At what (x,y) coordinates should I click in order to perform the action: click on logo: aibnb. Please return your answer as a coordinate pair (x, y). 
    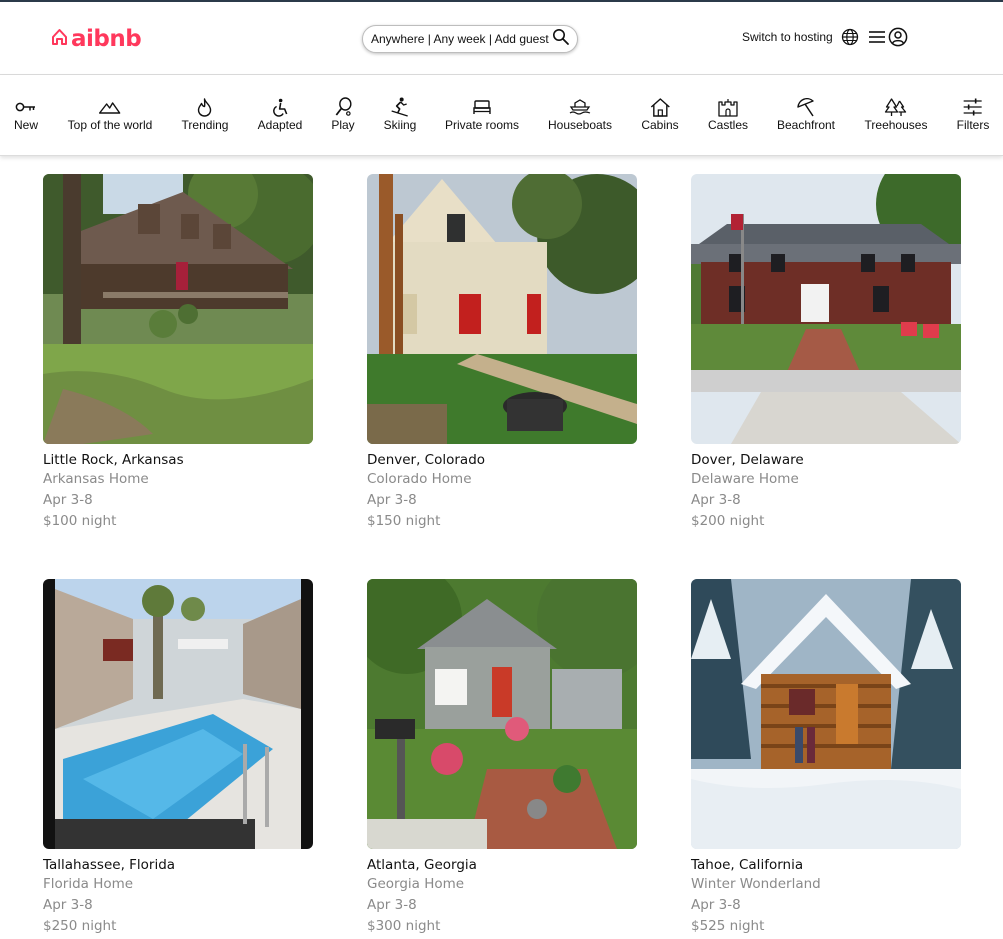
    Looking at the image, I should click on (96, 39).